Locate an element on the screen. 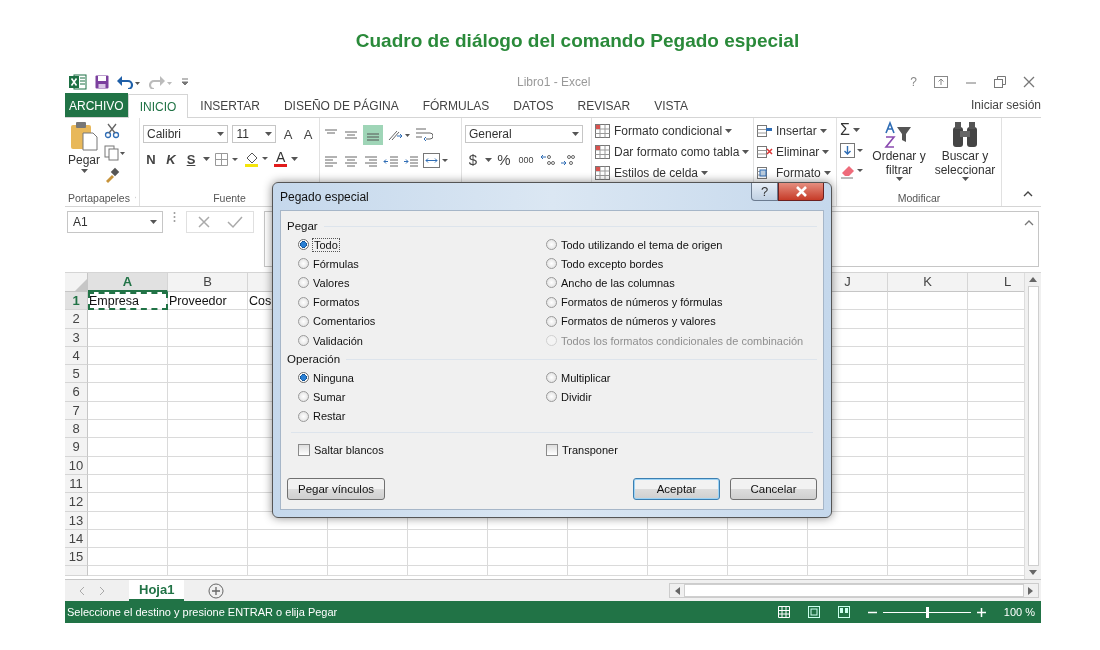 The width and height of the screenshot is (1100, 650). name-box: A1 is located at coordinates (115, 222).